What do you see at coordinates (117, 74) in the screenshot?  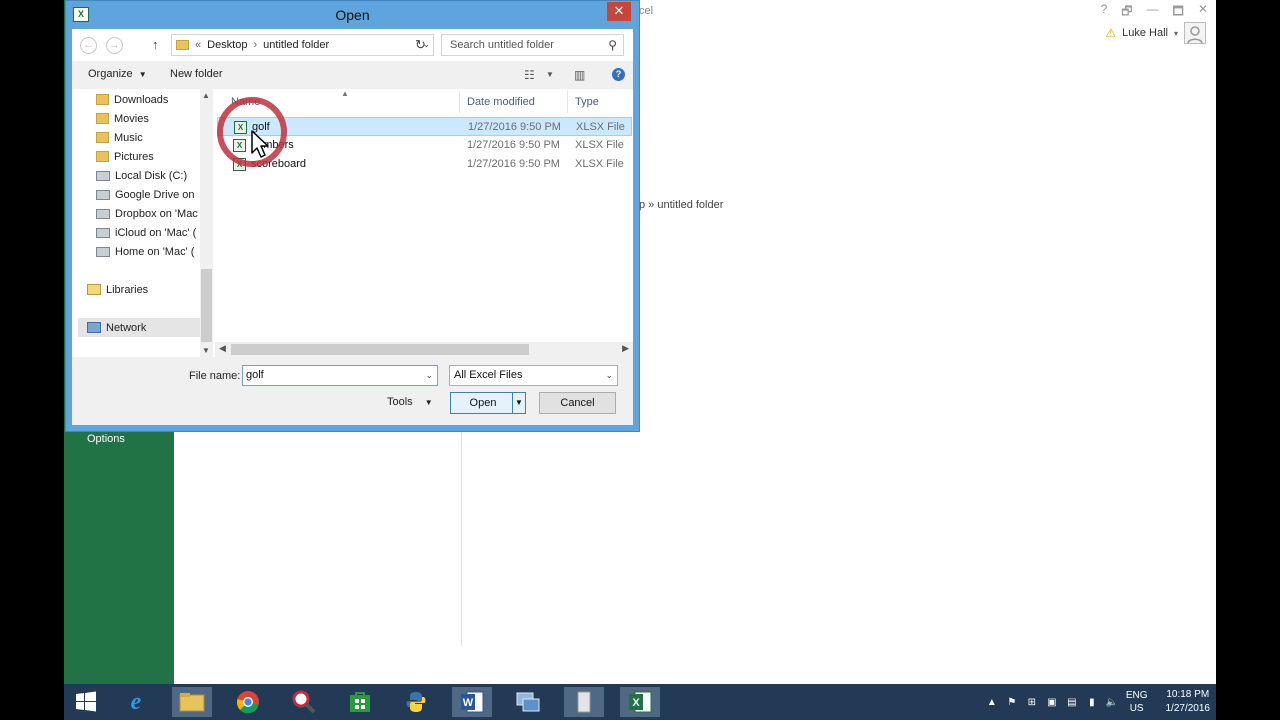 I see `organize-button: Organize ▼` at bounding box center [117, 74].